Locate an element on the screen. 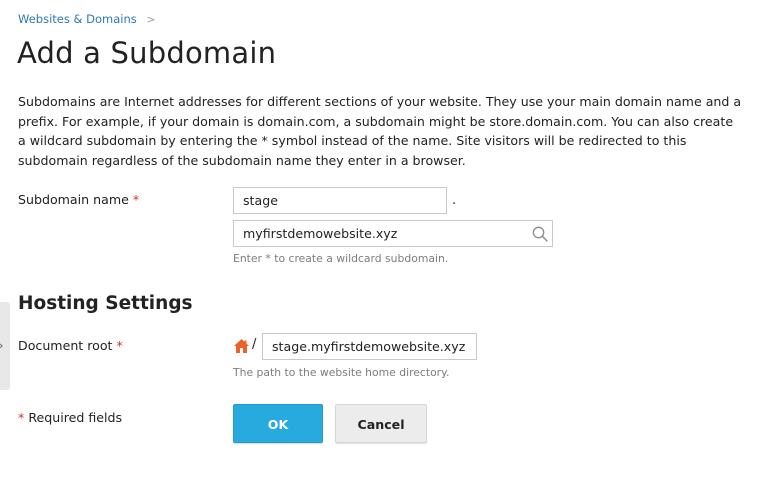  cancel-button: Cancel is located at coordinates (381, 423).